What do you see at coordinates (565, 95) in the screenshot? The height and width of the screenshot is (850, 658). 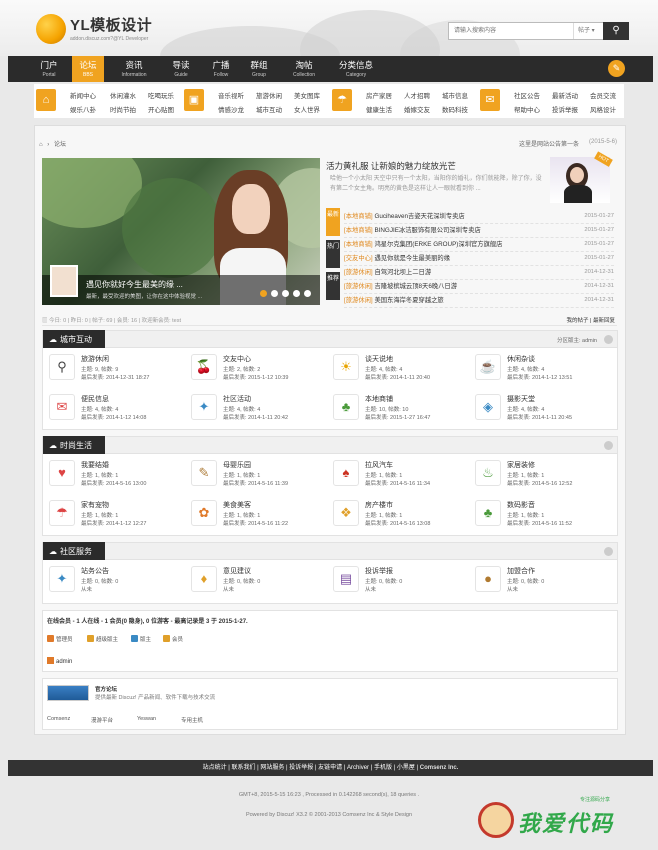 I see `subnav-link: 最新活动` at bounding box center [565, 95].